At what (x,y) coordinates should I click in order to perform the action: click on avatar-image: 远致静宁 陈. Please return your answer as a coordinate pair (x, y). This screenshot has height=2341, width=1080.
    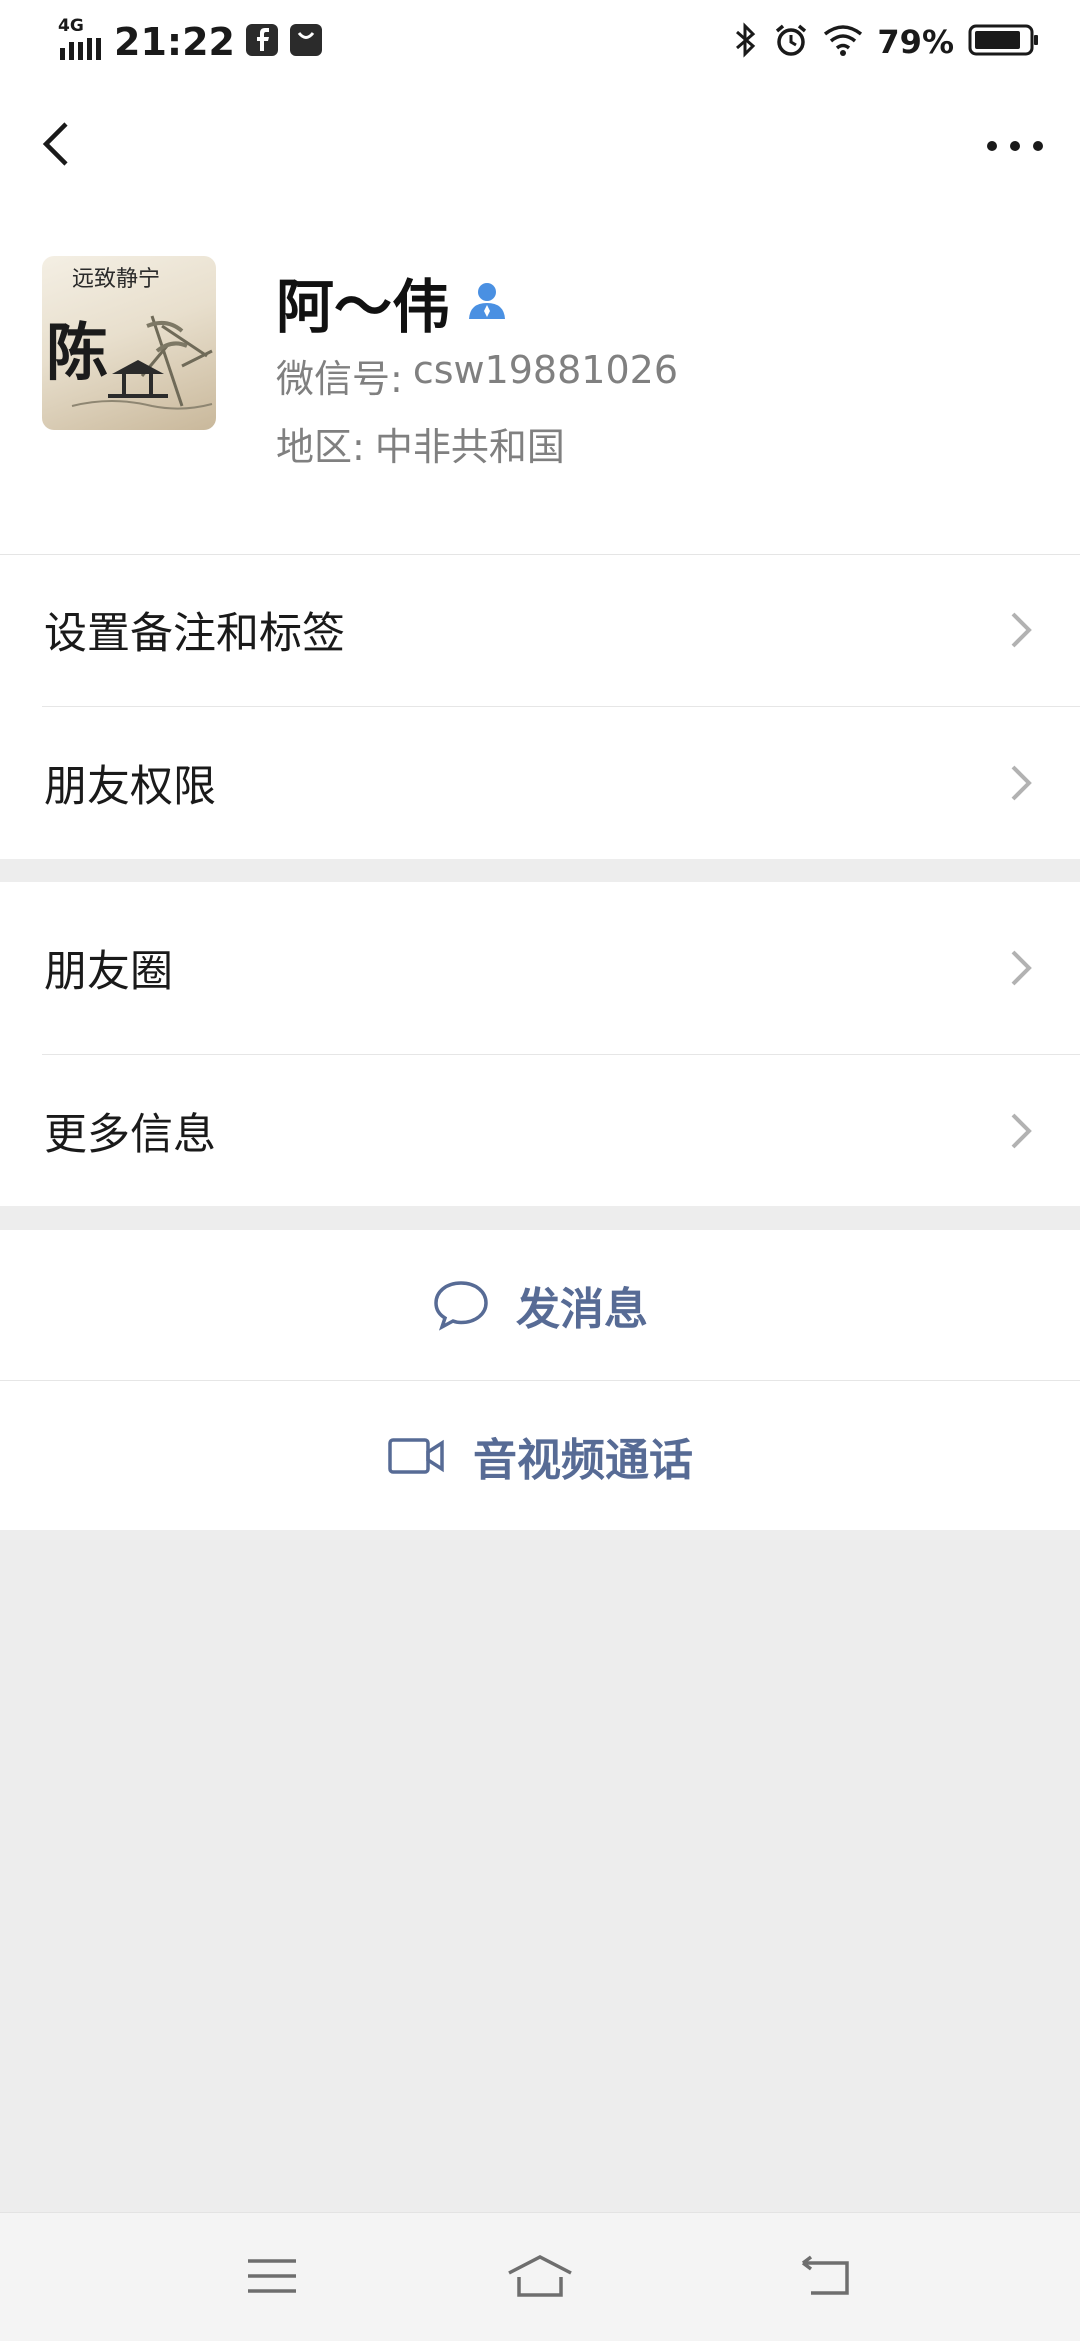
    Looking at the image, I should click on (129, 338).